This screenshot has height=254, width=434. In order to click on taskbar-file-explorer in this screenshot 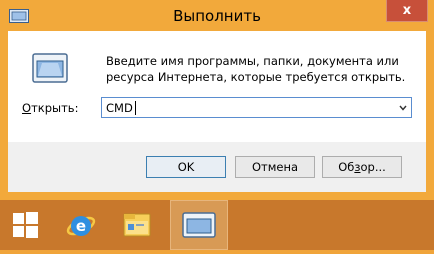, I will do `click(137, 225)`.